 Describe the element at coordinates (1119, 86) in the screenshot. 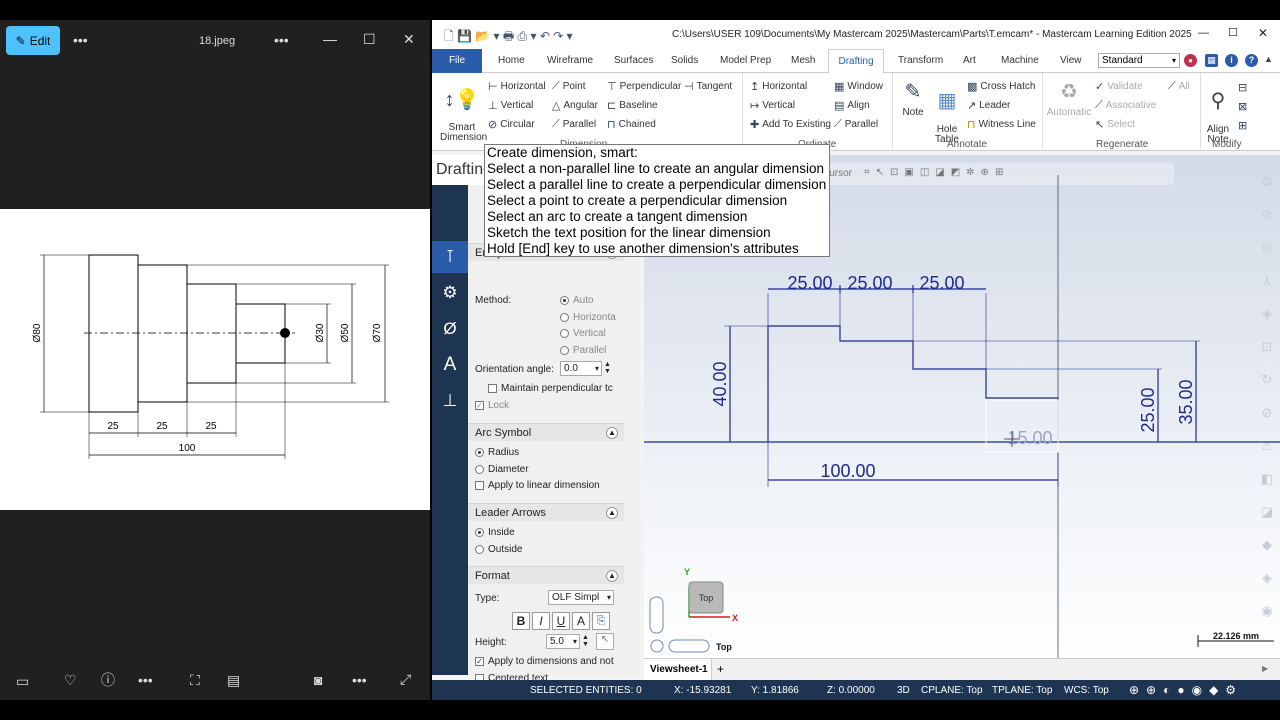

I see `validate-button: ✓ Validate` at that location.